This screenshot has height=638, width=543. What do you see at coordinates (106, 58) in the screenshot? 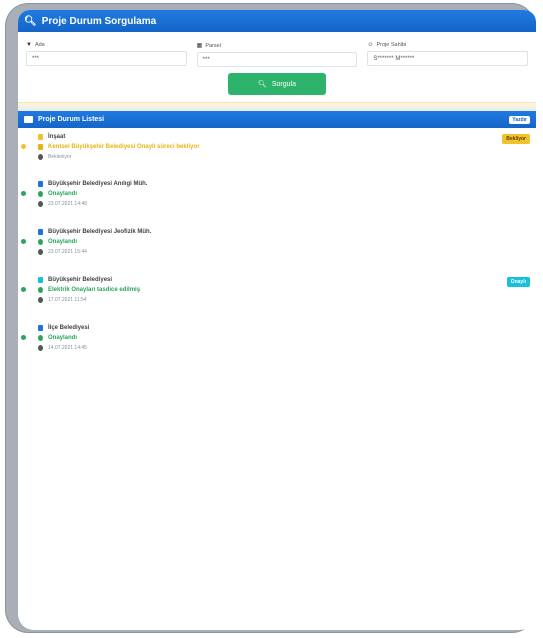
I see `ada-input: ***` at bounding box center [106, 58].